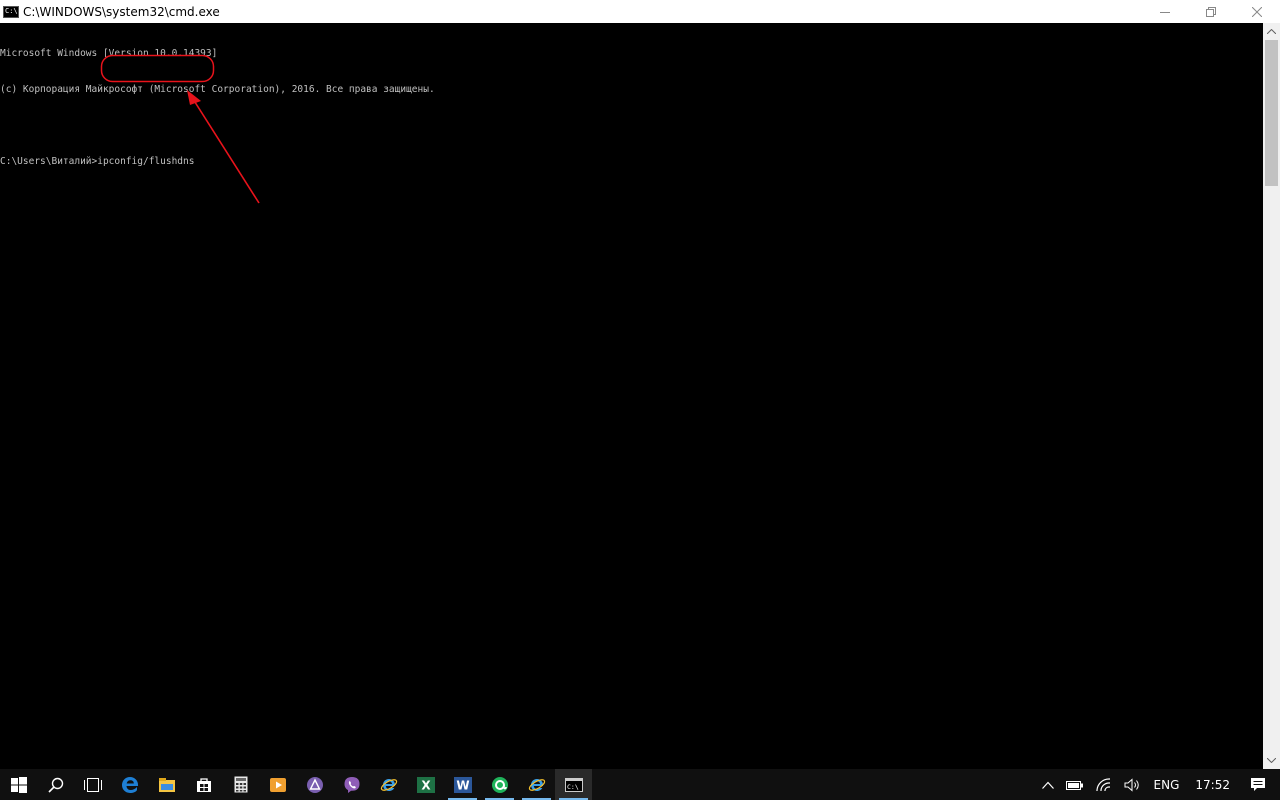 Image resolution: width=1280 pixels, height=800 pixels. What do you see at coordinates (146, 161) in the screenshot?
I see `console-command: ipconfig/flushdns` at bounding box center [146, 161].